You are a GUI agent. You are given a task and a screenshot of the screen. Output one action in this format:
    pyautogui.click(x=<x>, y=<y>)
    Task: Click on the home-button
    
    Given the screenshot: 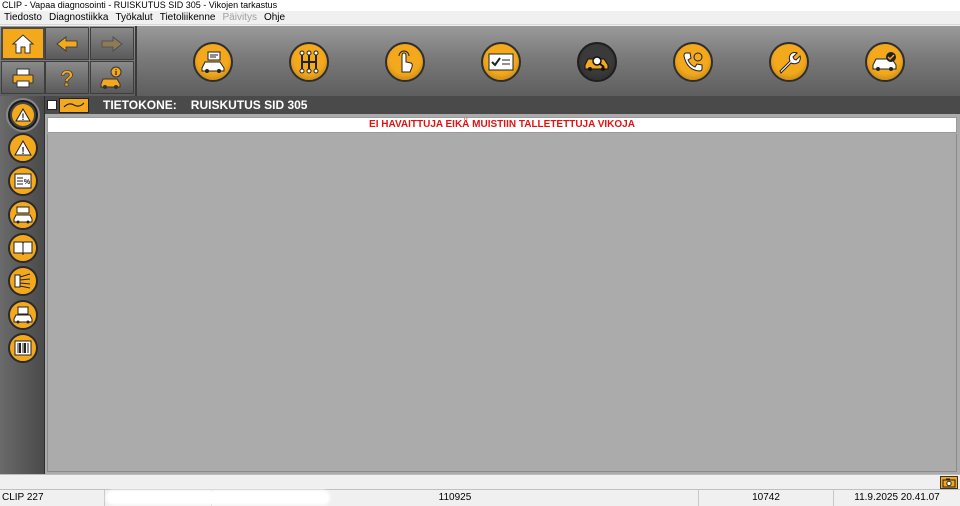 What is the action you would take?
    pyautogui.click(x=23, y=43)
    